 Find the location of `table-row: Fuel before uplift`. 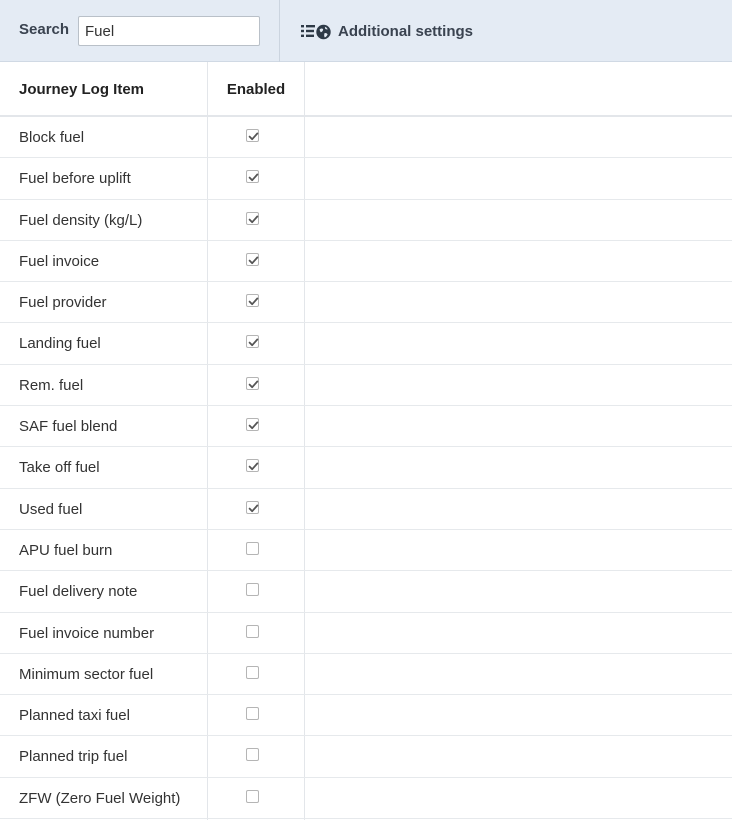

table-row: Fuel before uplift is located at coordinates (366, 179).